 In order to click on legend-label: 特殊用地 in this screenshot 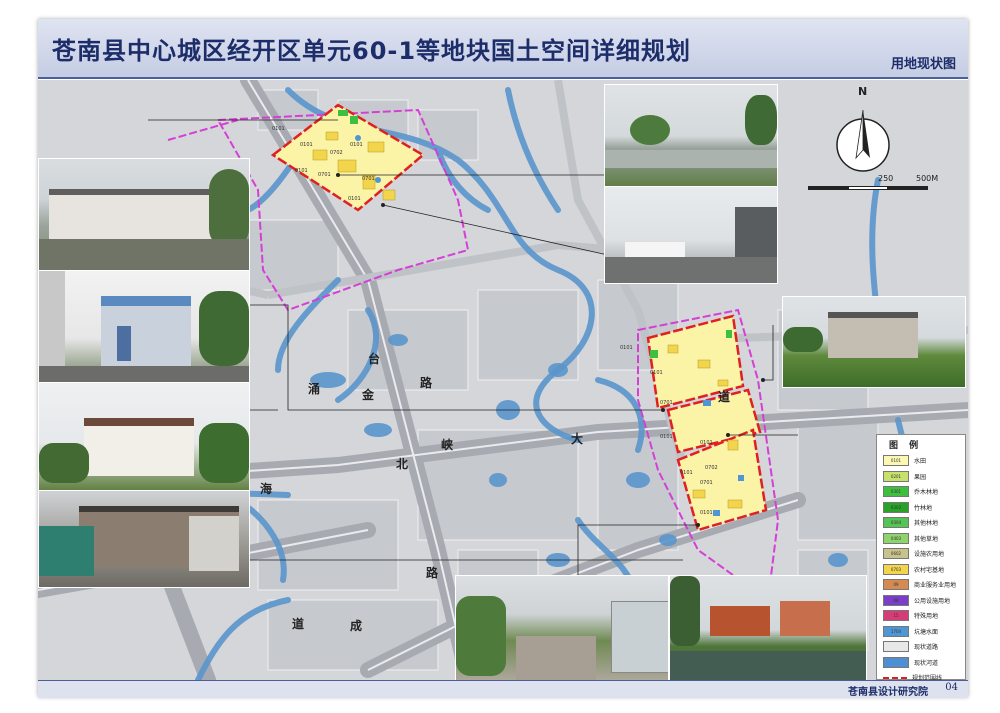, I will do `click(926, 617)`.